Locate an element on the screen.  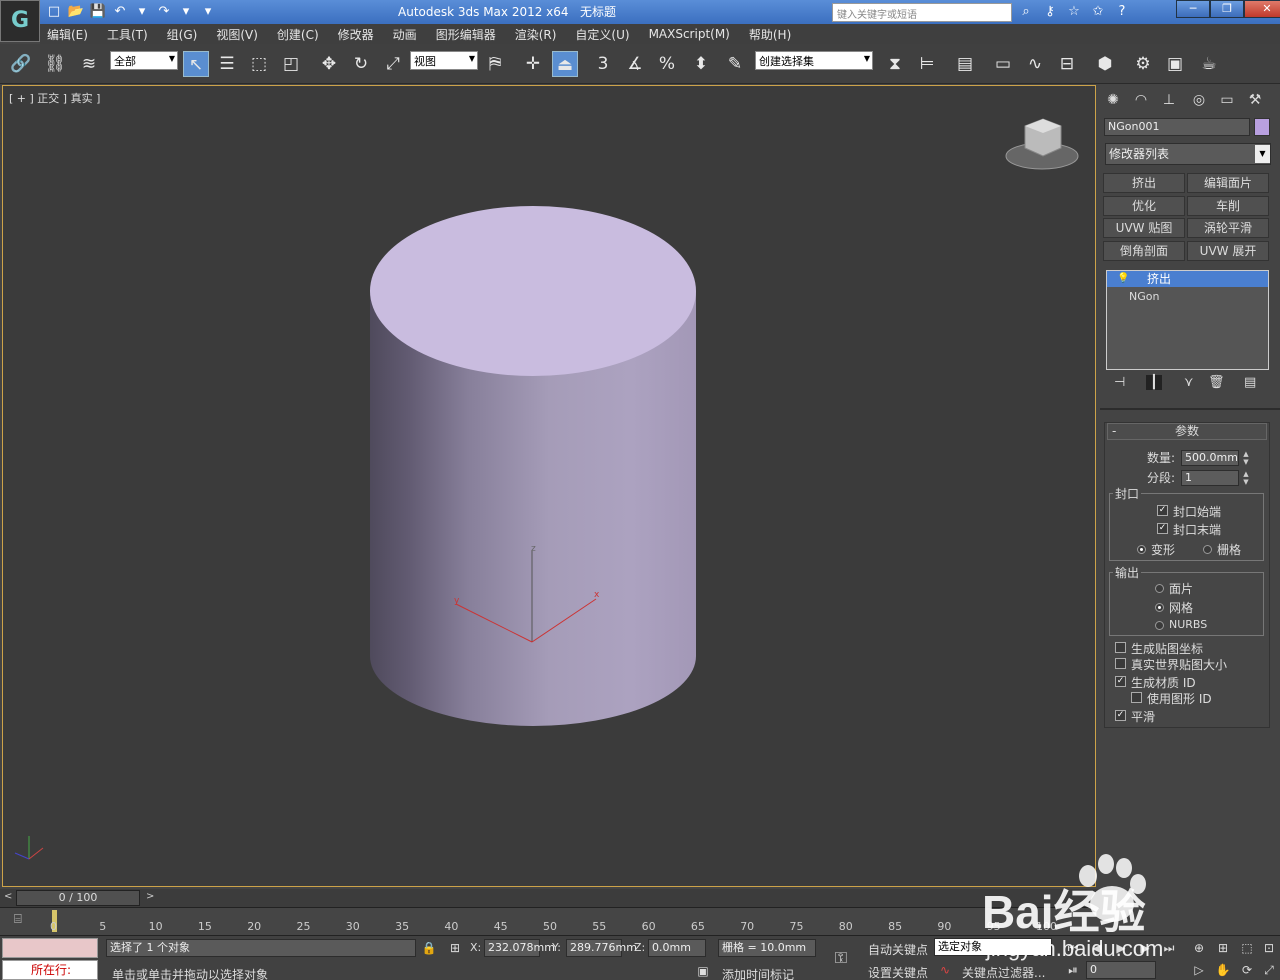
select-manipulate-icon: ✛ is located at coordinates (533, 64).